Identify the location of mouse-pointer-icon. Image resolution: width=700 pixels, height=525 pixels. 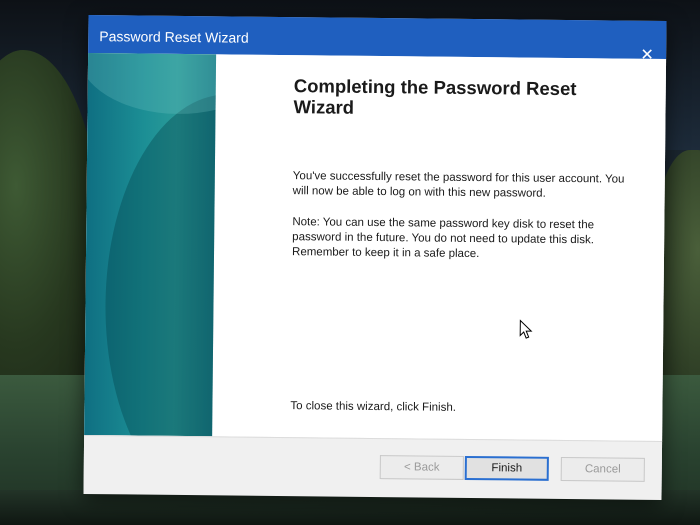
(526, 329).